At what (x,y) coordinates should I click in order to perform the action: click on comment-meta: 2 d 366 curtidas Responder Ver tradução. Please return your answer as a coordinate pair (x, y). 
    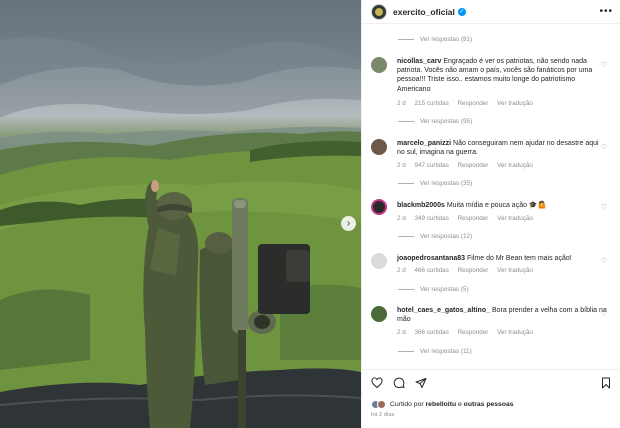
    Looking at the image, I should click on (468, 332).